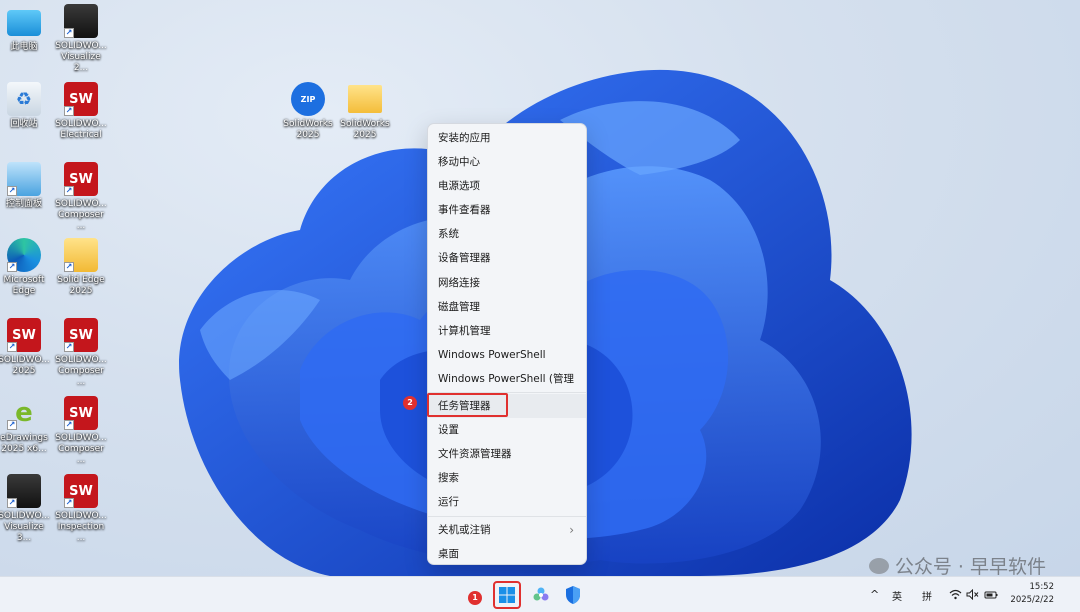 The width and height of the screenshot is (1080, 612). I want to click on menu-item-shutdown-signout: 关机或注销 ›, so click(507, 530).